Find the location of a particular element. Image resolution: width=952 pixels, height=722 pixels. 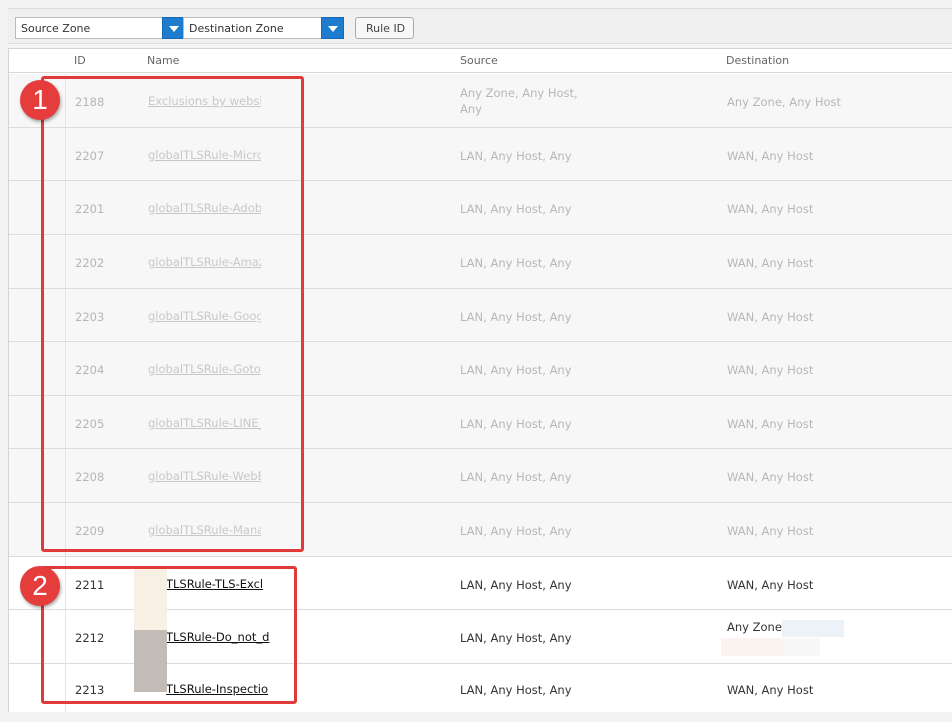

source-zone-select: Source Zone is located at coordinates (100, 28).